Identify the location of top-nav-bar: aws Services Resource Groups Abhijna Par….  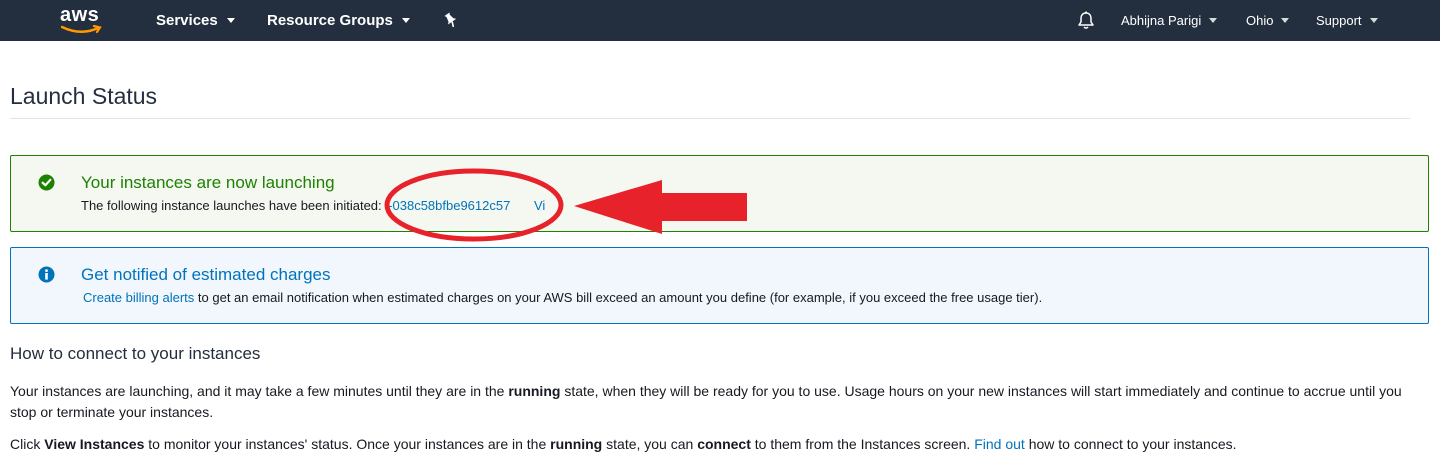
(724, 20).